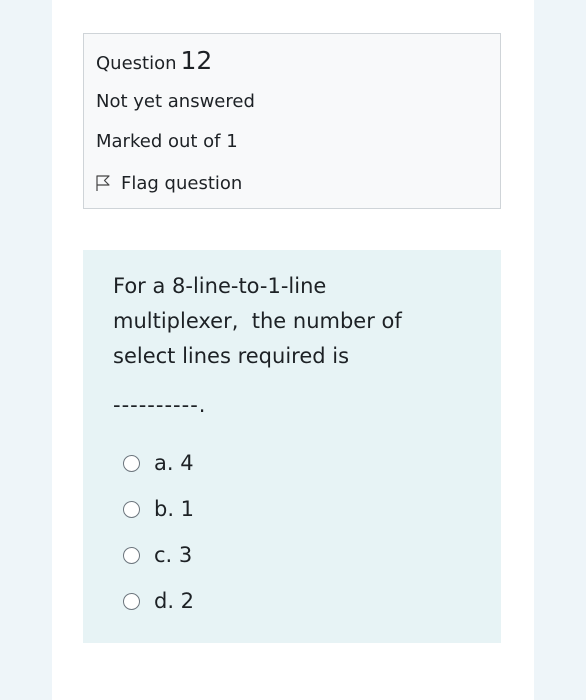 This screenshot has height=700, width=586. I want to click on answer-option-a: a. 4, so click(158, 463).